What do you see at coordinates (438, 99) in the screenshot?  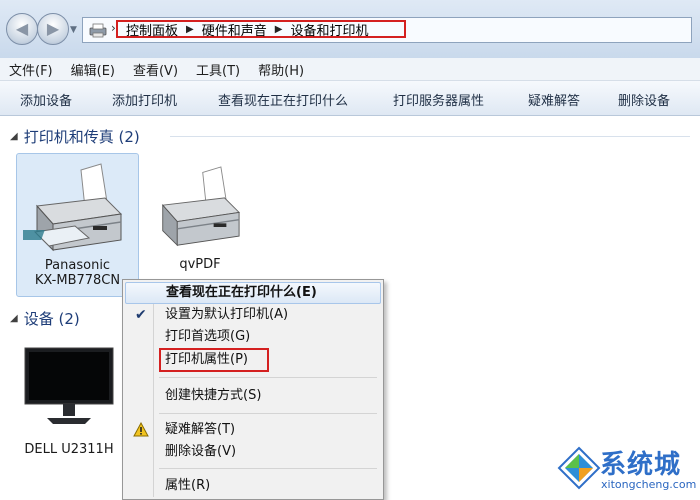 I see `print-server-properties-button: 打印服务器属性` at bounding box center [438, 99].